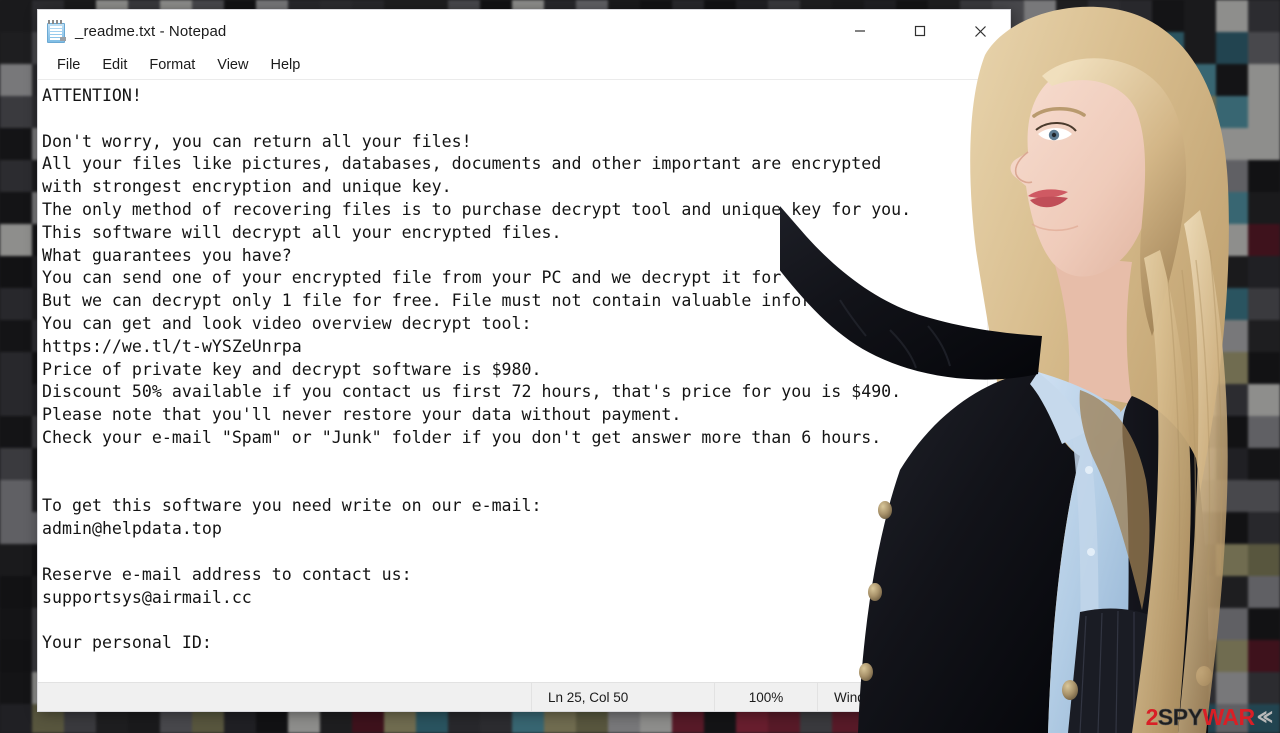 This screenshot has height=733, width=1280. Describe the element at coordinates (285, 65) in the screenshot. I see `menu-item-help: Help` at that location.